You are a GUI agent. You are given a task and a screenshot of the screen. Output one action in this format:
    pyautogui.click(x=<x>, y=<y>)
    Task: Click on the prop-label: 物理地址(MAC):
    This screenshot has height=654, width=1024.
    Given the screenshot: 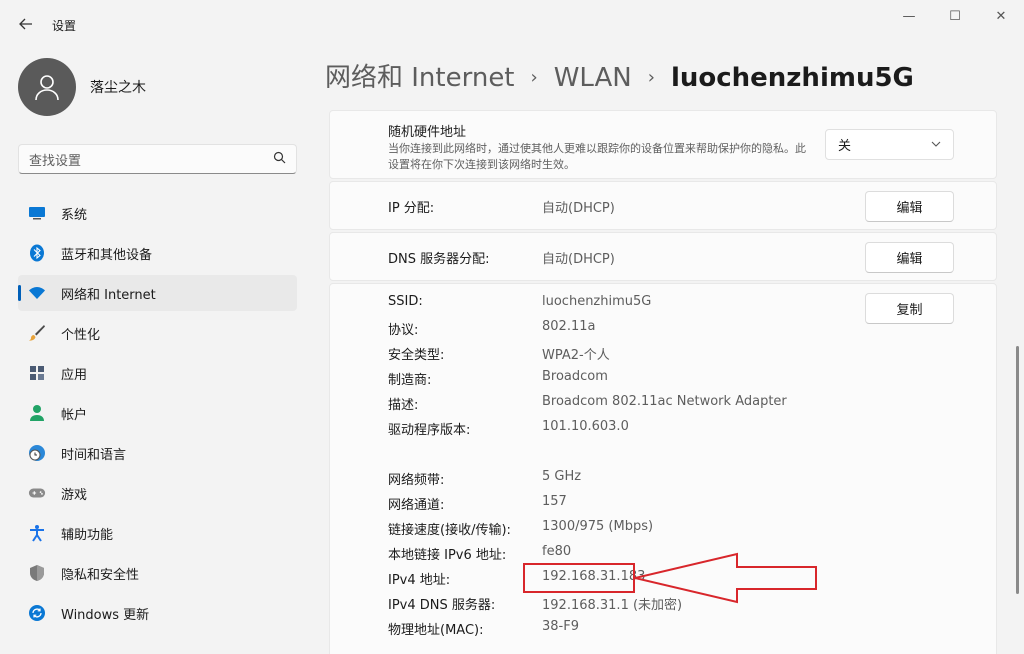 What is the action you would take?
    pyautogui.click(x=436, y=630)
    